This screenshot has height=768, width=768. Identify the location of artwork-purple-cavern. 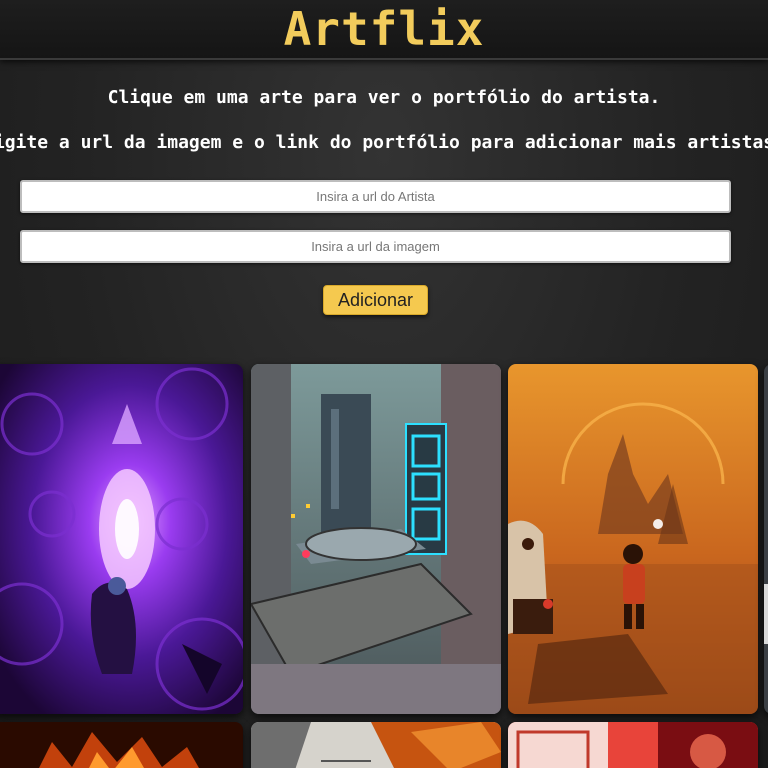
(121, 539).